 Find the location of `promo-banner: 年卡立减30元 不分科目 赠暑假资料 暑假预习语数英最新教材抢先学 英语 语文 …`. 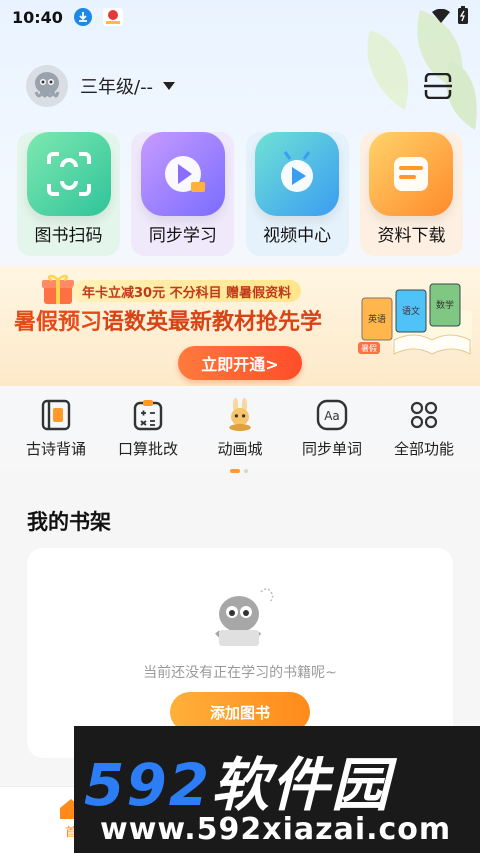

promo-banner: 年卡立减30元 不分科目 赠暑假资料 暑假预习语数英最新教材抢先学 英语 语文 … is located at coordinates (240, 326).